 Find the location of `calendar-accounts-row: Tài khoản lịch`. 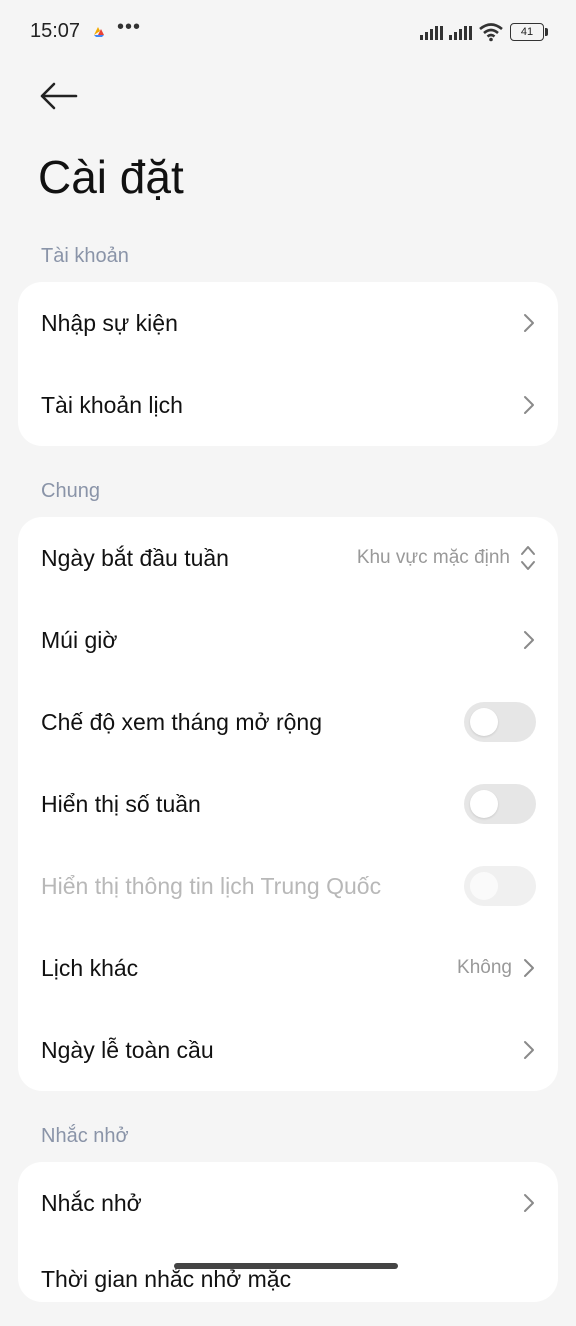

calendar-accounts-row: Tài khoản lịch is located at coordinates (288, 405).